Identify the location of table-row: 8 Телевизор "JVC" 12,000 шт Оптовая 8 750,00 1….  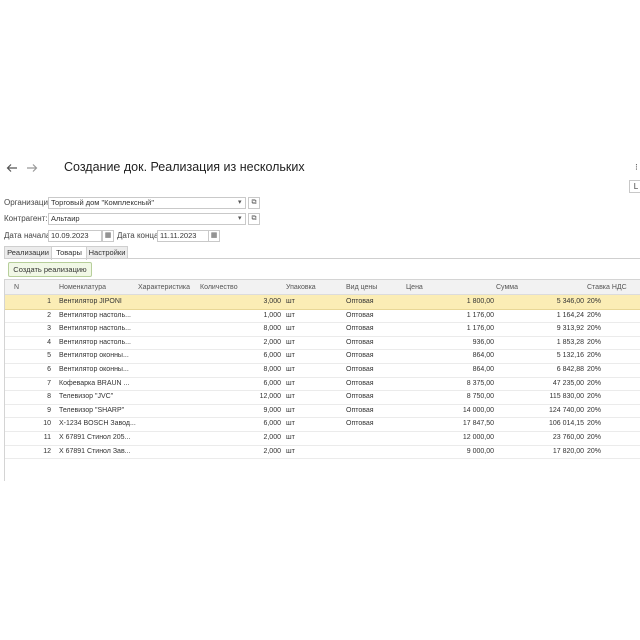
(322, 397).